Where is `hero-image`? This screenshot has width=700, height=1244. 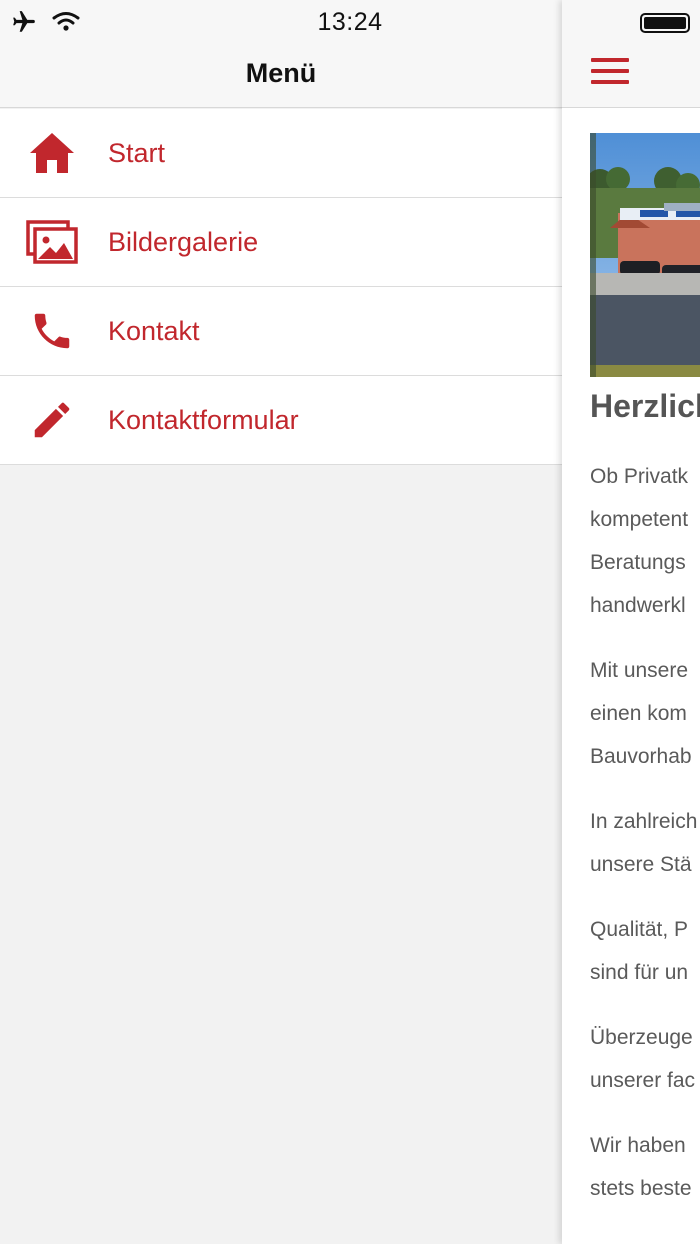
hero-image is located at coordinates (645, 255).